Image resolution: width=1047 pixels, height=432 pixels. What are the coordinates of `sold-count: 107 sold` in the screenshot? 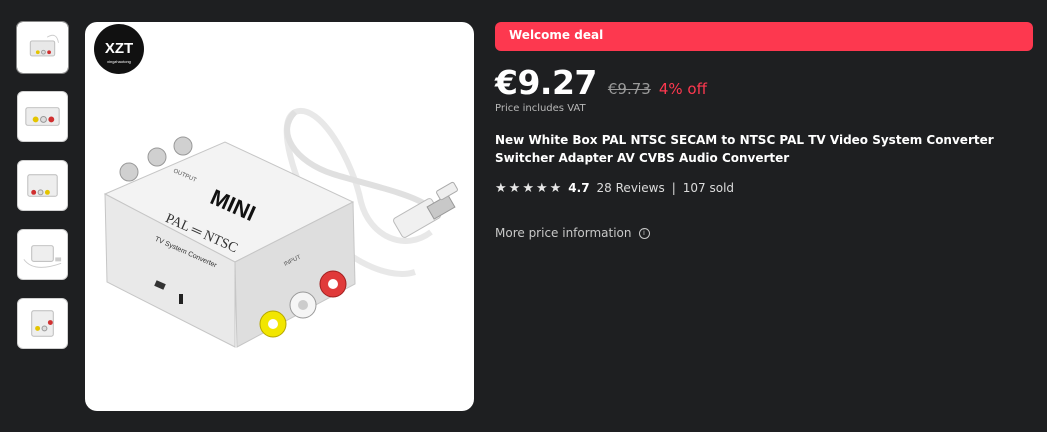 It's located at (708, 188).